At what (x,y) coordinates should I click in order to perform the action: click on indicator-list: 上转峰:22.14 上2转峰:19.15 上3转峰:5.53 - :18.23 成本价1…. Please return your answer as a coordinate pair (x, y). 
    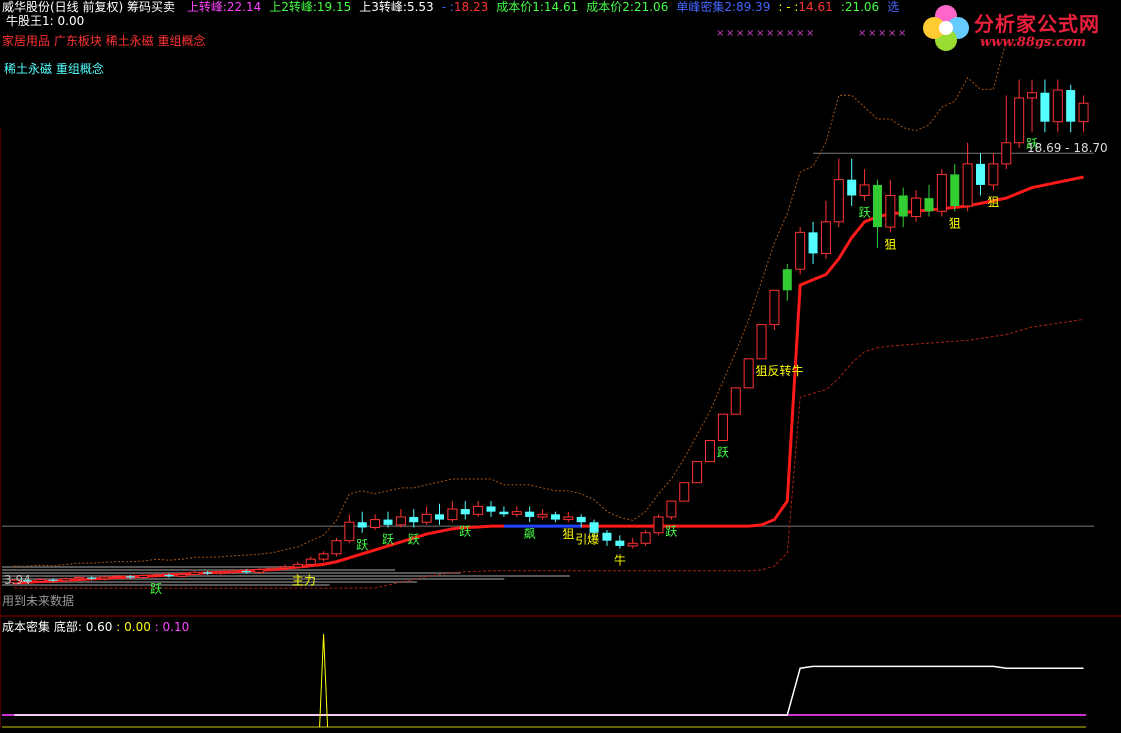
    Looking at the image, I should click on (547, 7).